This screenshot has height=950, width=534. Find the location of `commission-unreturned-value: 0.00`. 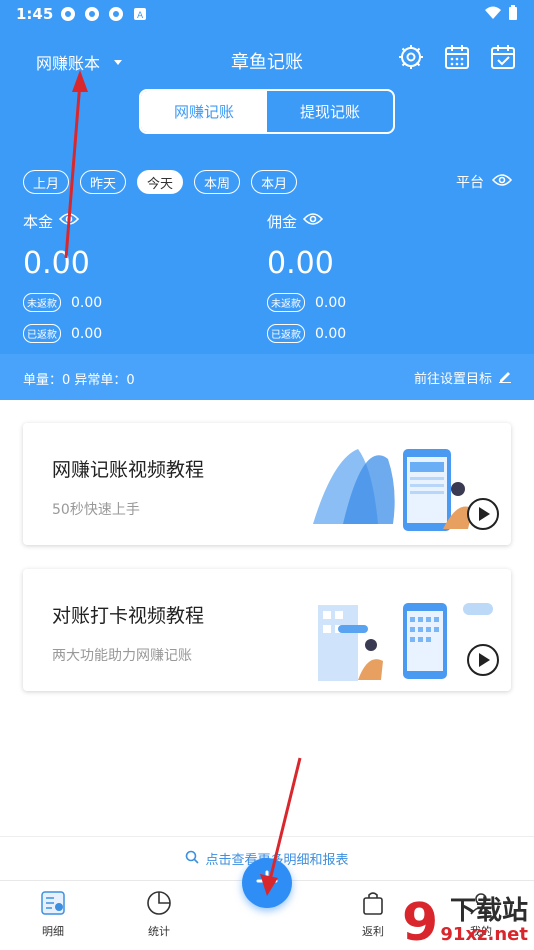

commission-unreturned-value: 0.00 is located at coordinates (331, 302).